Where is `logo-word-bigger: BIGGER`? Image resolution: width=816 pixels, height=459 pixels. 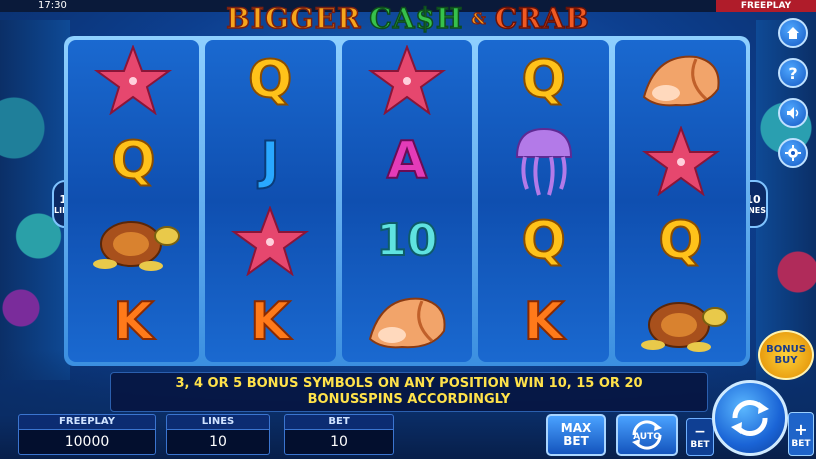
logo-word-bigger: BIGGER is located at coordinates (293, 18).